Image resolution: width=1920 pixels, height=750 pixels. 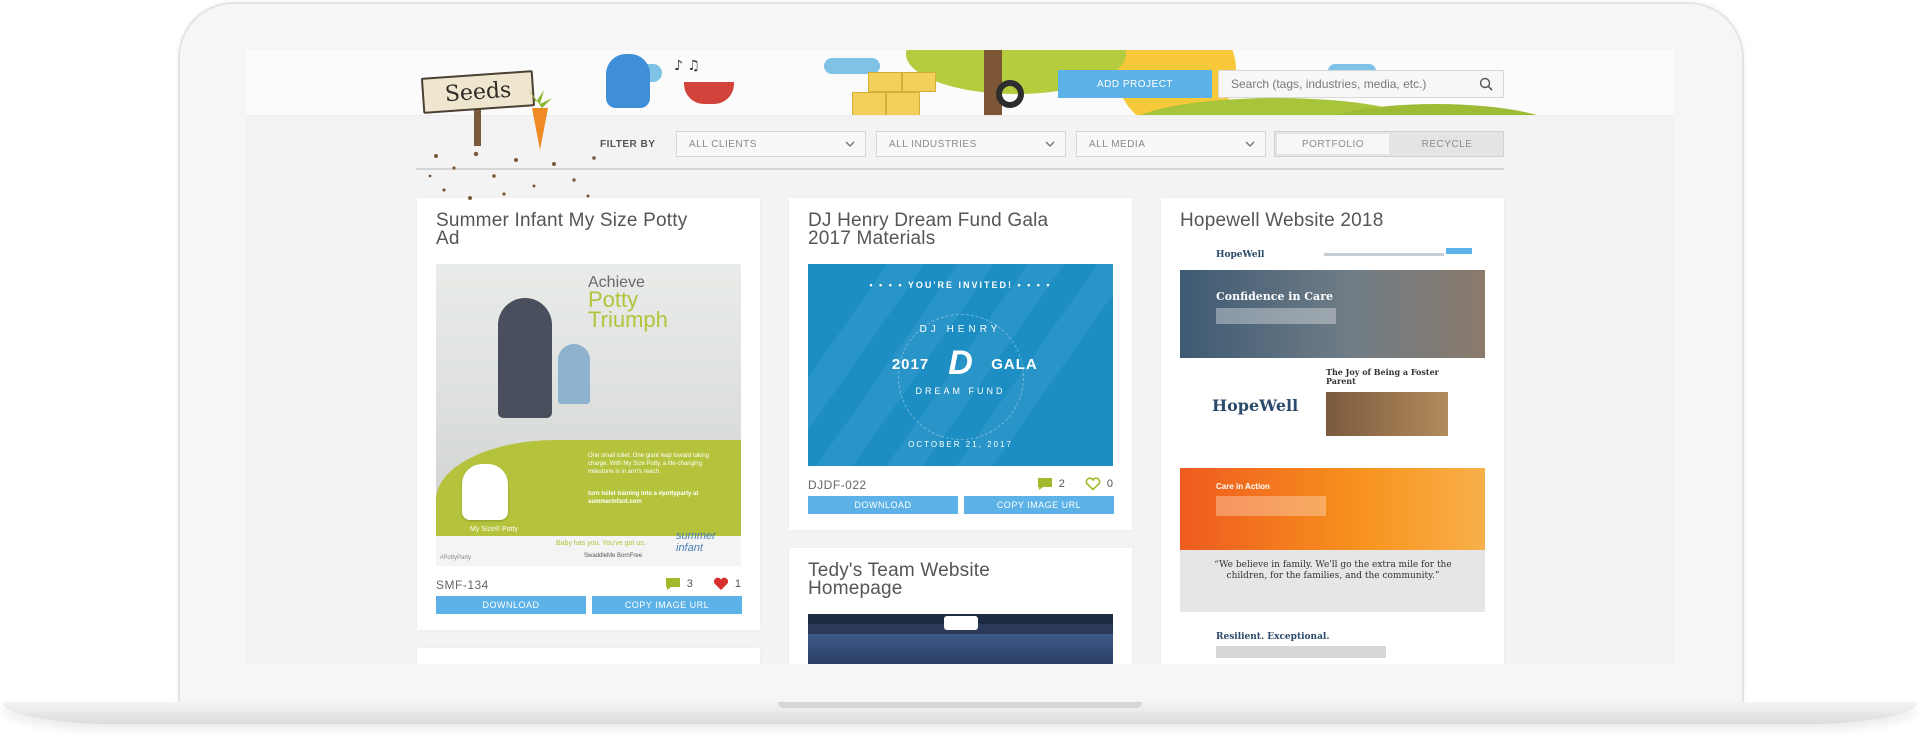 What do you see at coordinates (1447, 144) in the screenshot?
I see `toggle-recycle: RECYCLE` at bounding box center [1447, 144].